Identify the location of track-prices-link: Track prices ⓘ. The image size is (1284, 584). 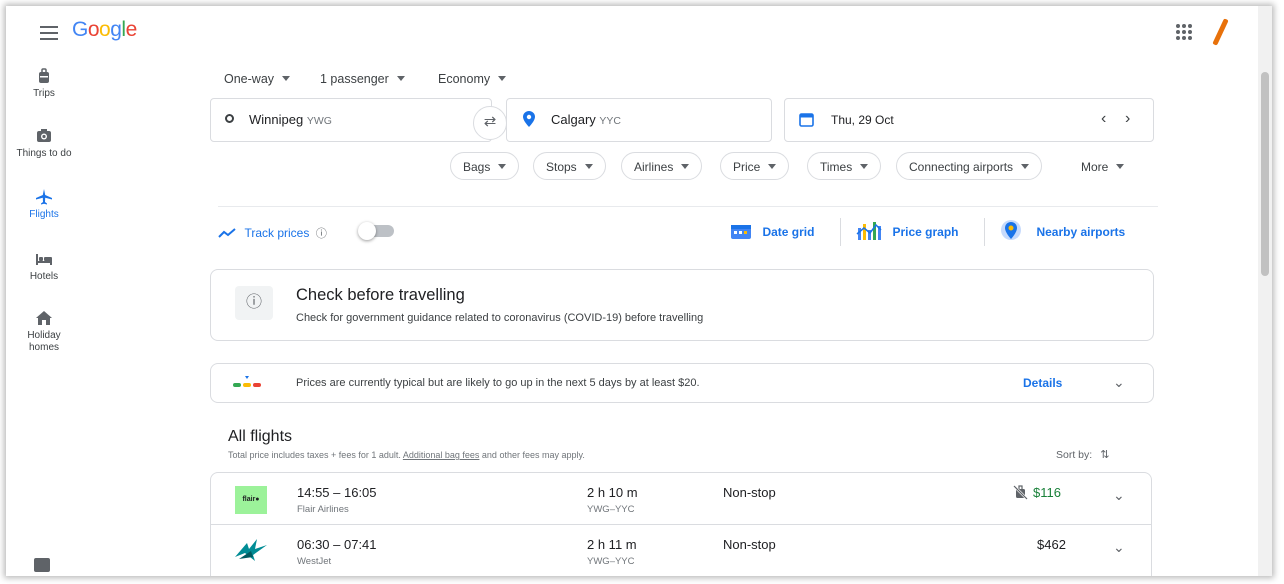
(272, 233).